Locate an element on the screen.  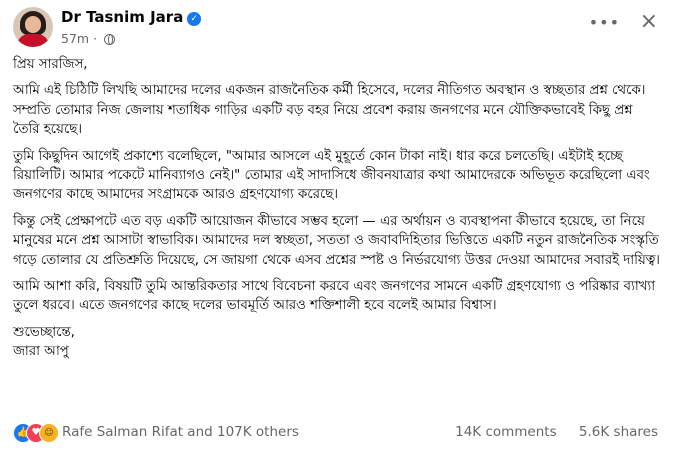
shares-count: 5.6K shares is located at coordinates (618, 432).